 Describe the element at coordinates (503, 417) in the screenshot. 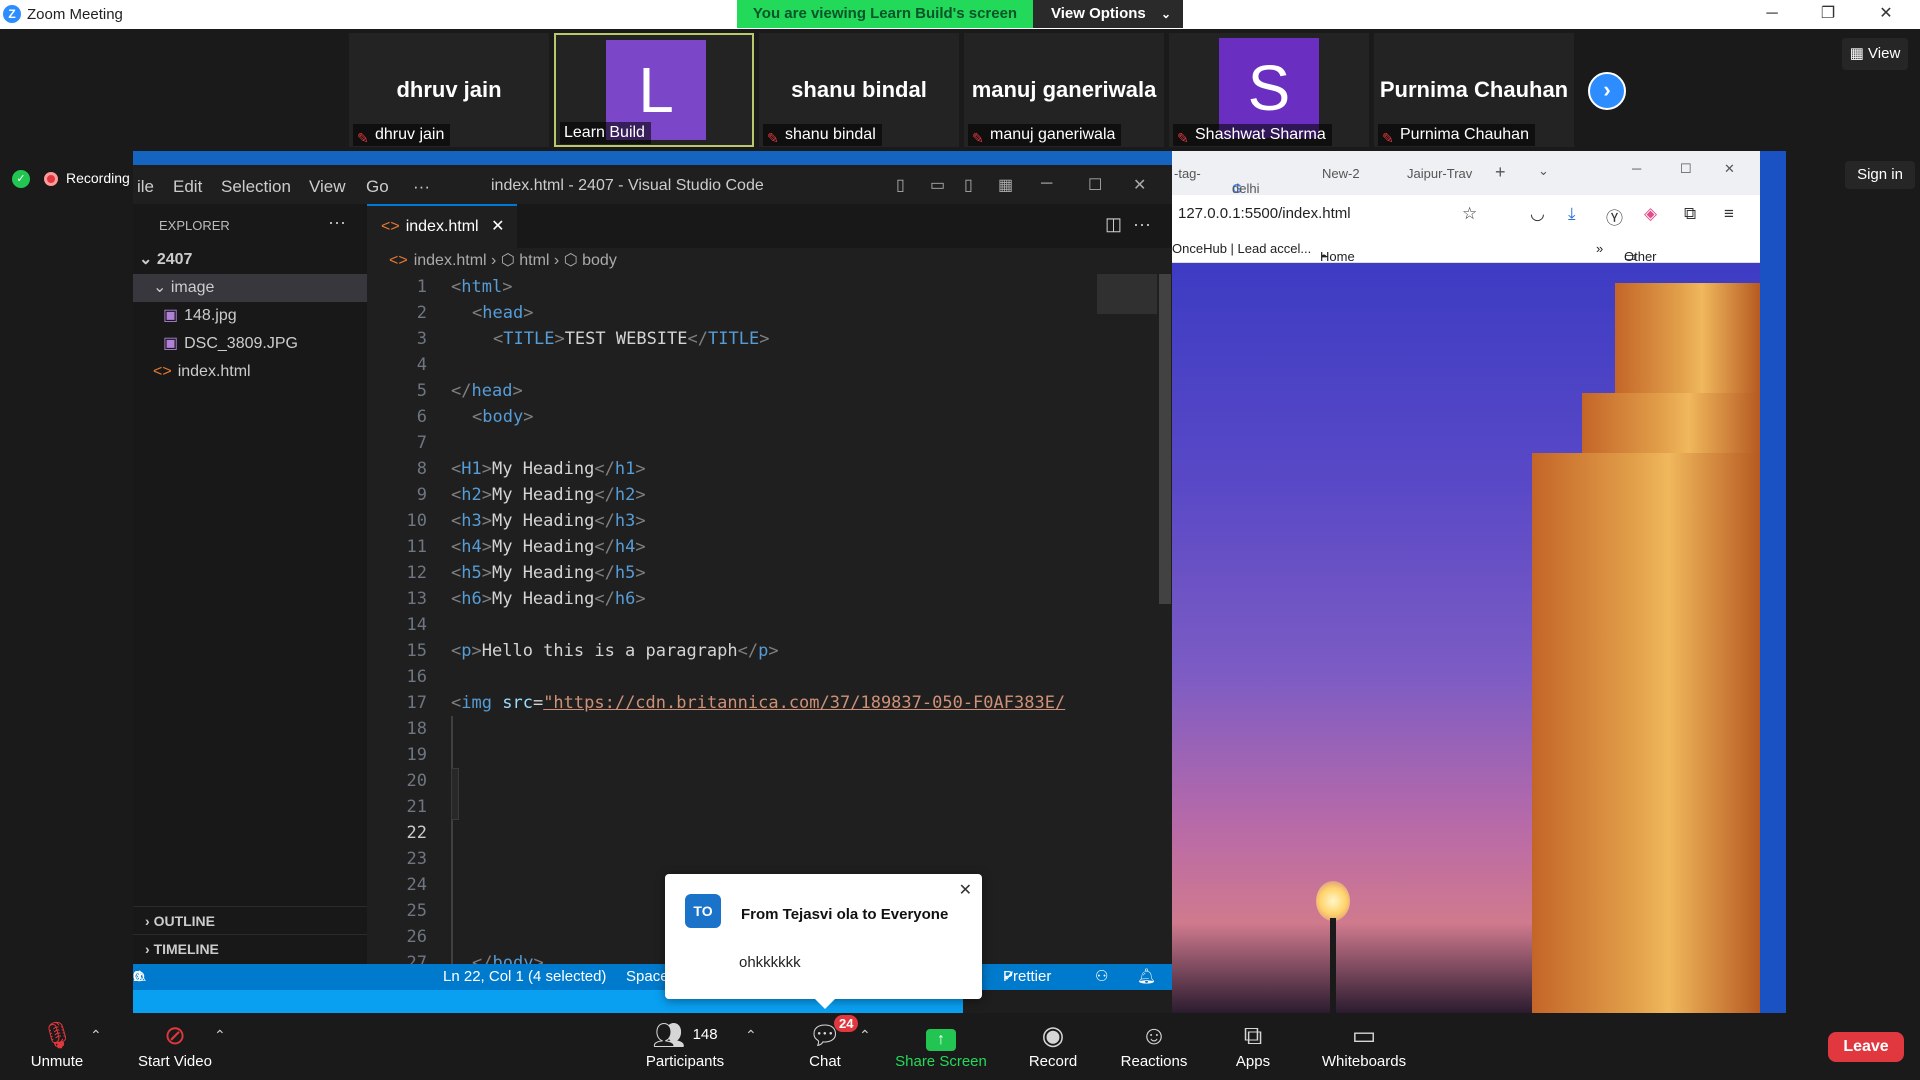

I see `code-line: <body>` at that location.